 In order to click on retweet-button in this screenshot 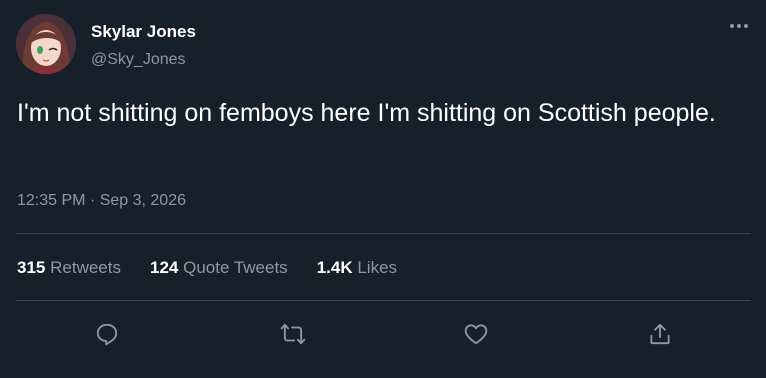, I will do `click(293, 334)`.